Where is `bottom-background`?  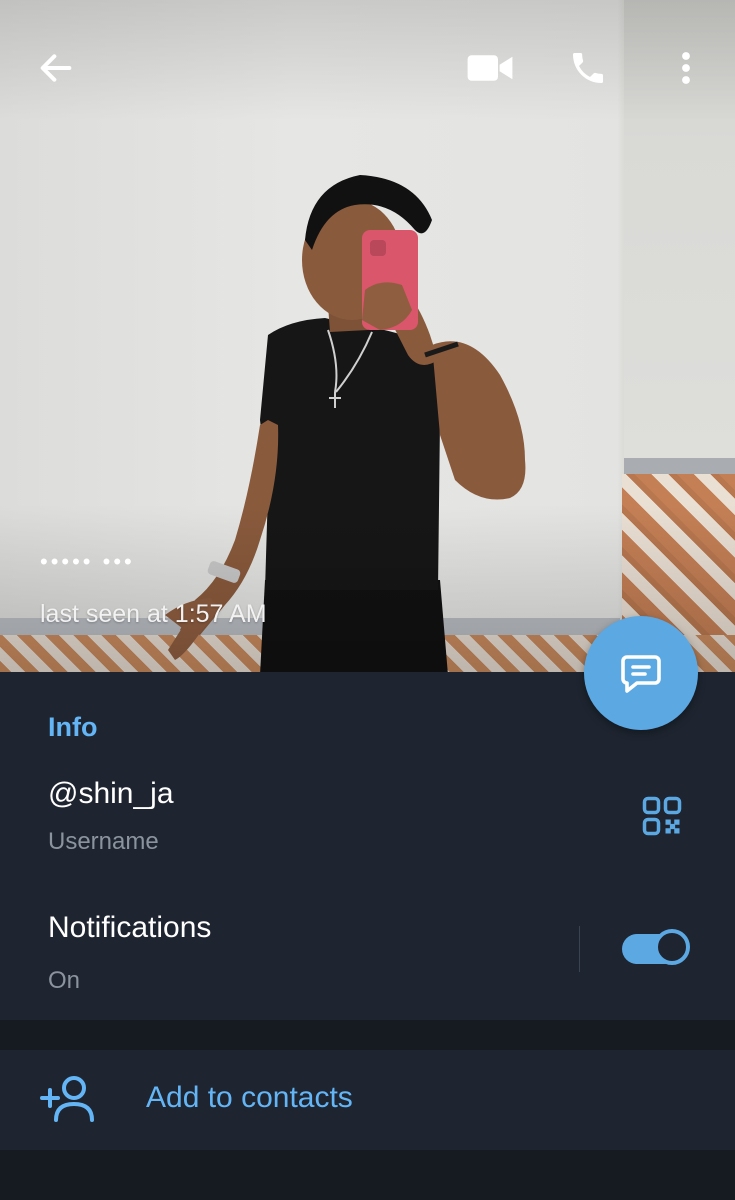
bottom-background is located at coordinates (367, 1175).